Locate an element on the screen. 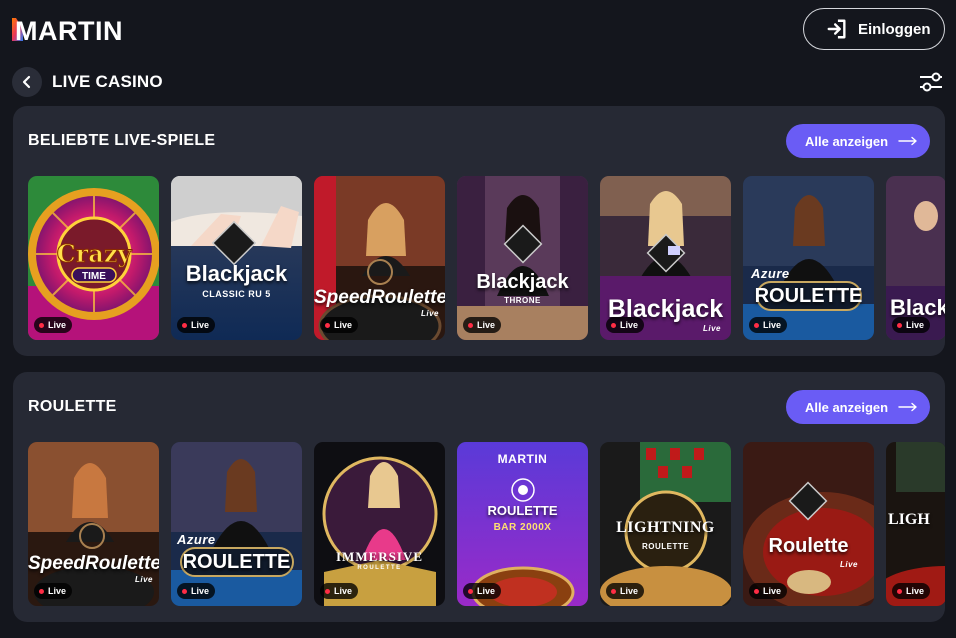  game-subtitle: ROULETTE is located at coordinates (665, 546).